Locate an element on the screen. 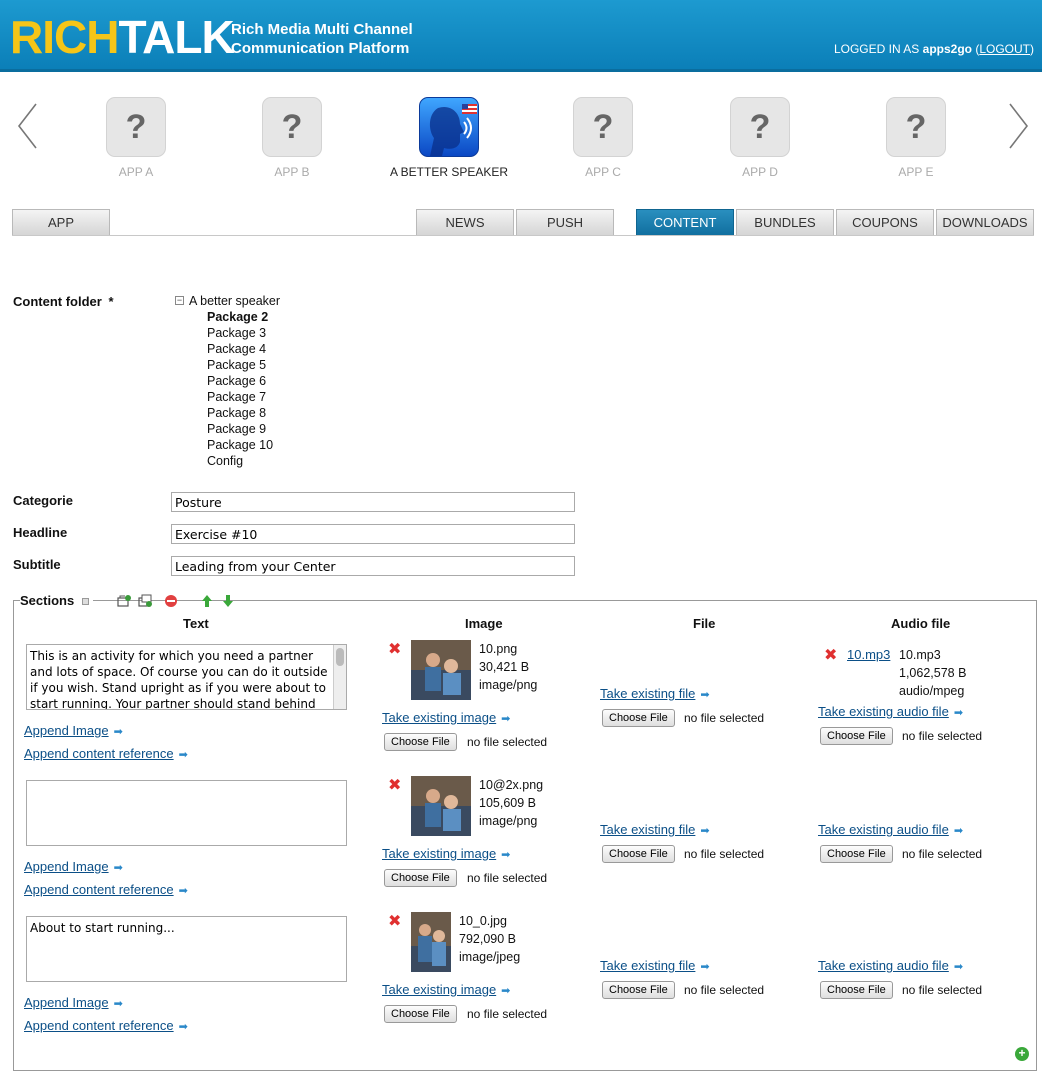 The image size is (1042, 1091). audio-file-link: 10.mp3 is located at coordinates (868, 654).